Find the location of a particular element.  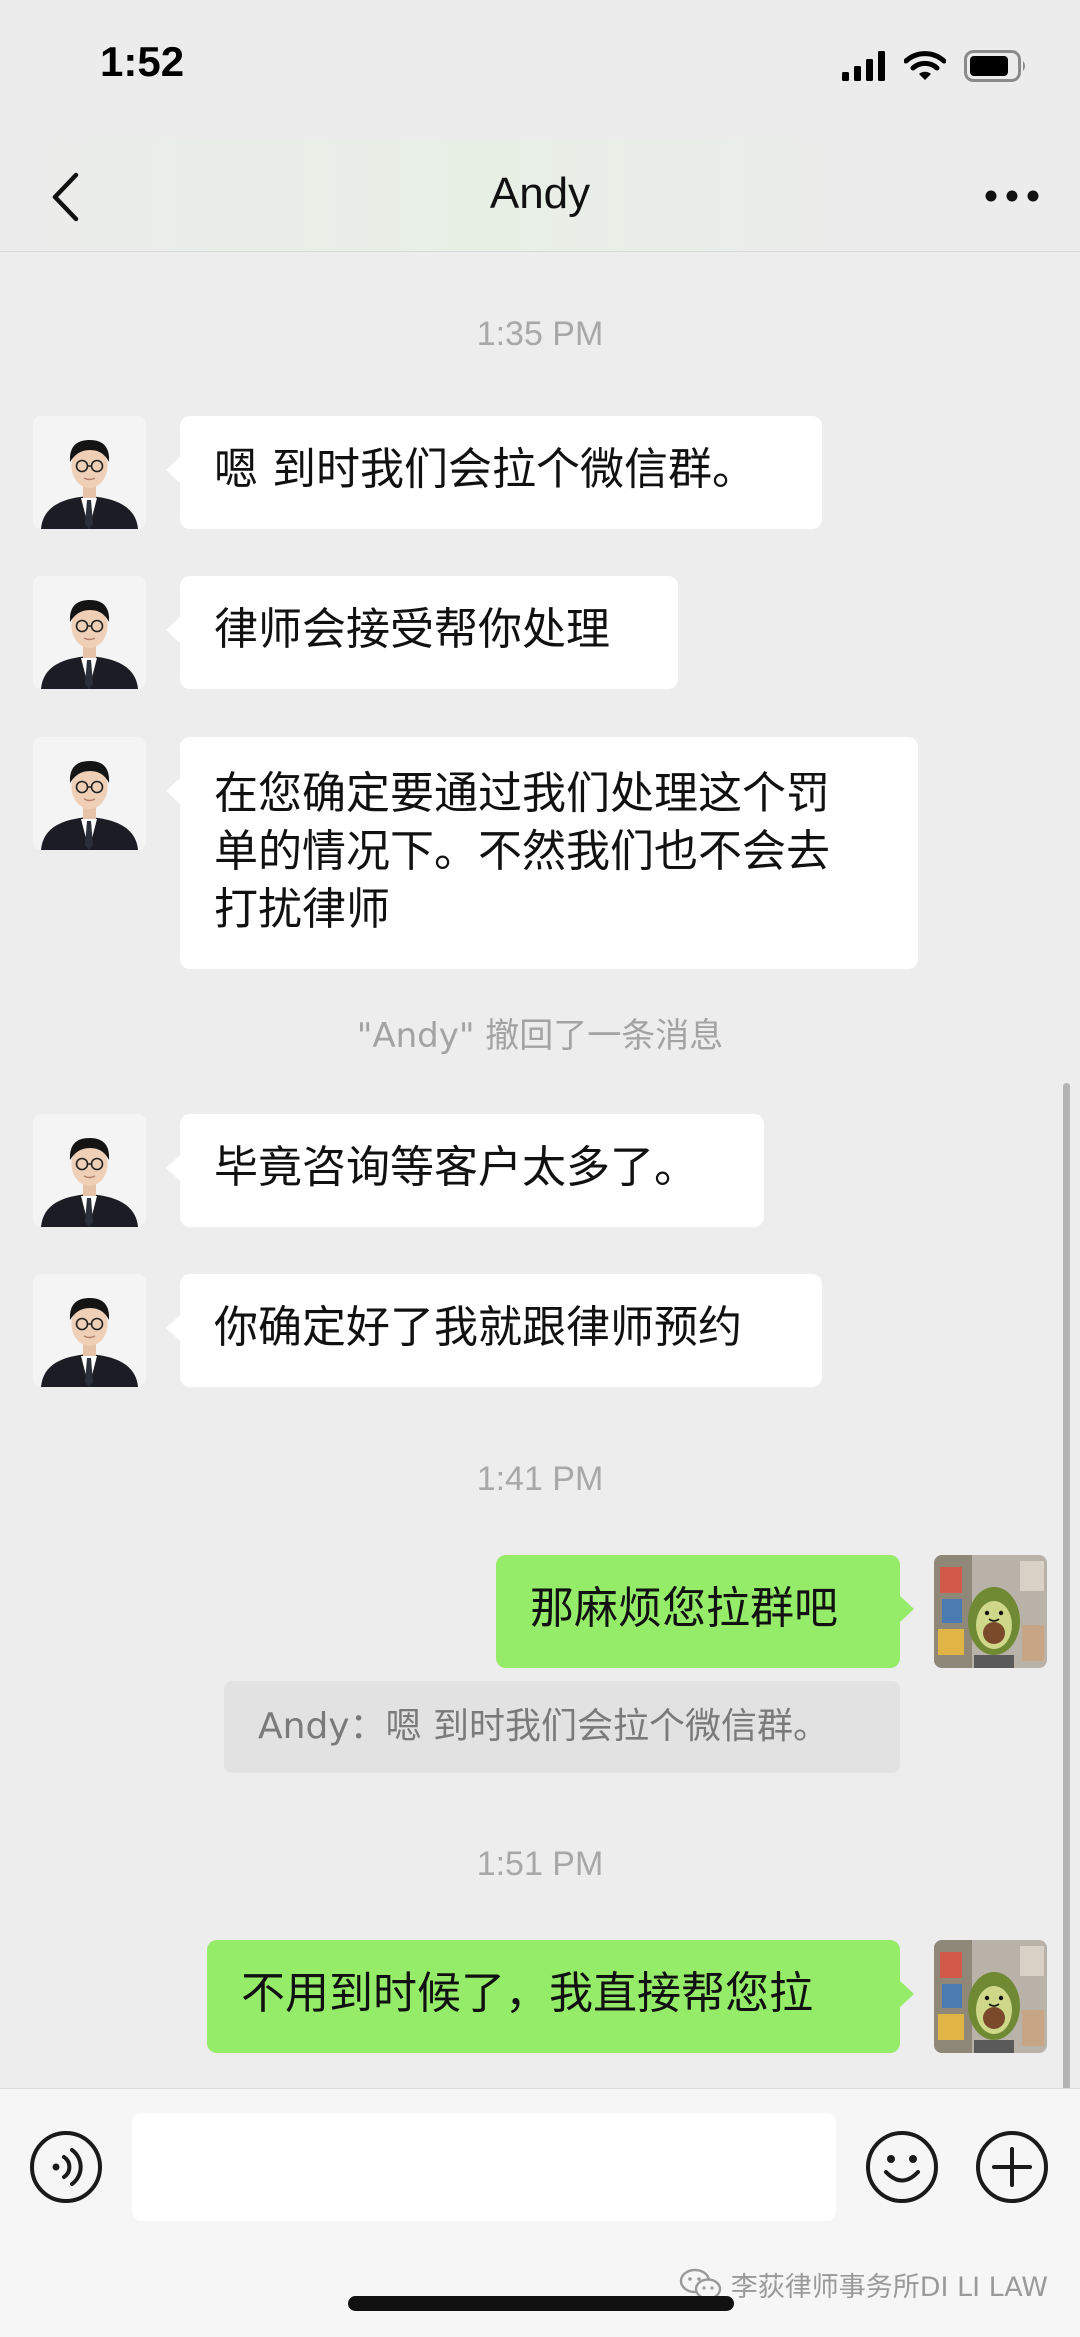

emoji-icon is located at coordinates (902, 2167).